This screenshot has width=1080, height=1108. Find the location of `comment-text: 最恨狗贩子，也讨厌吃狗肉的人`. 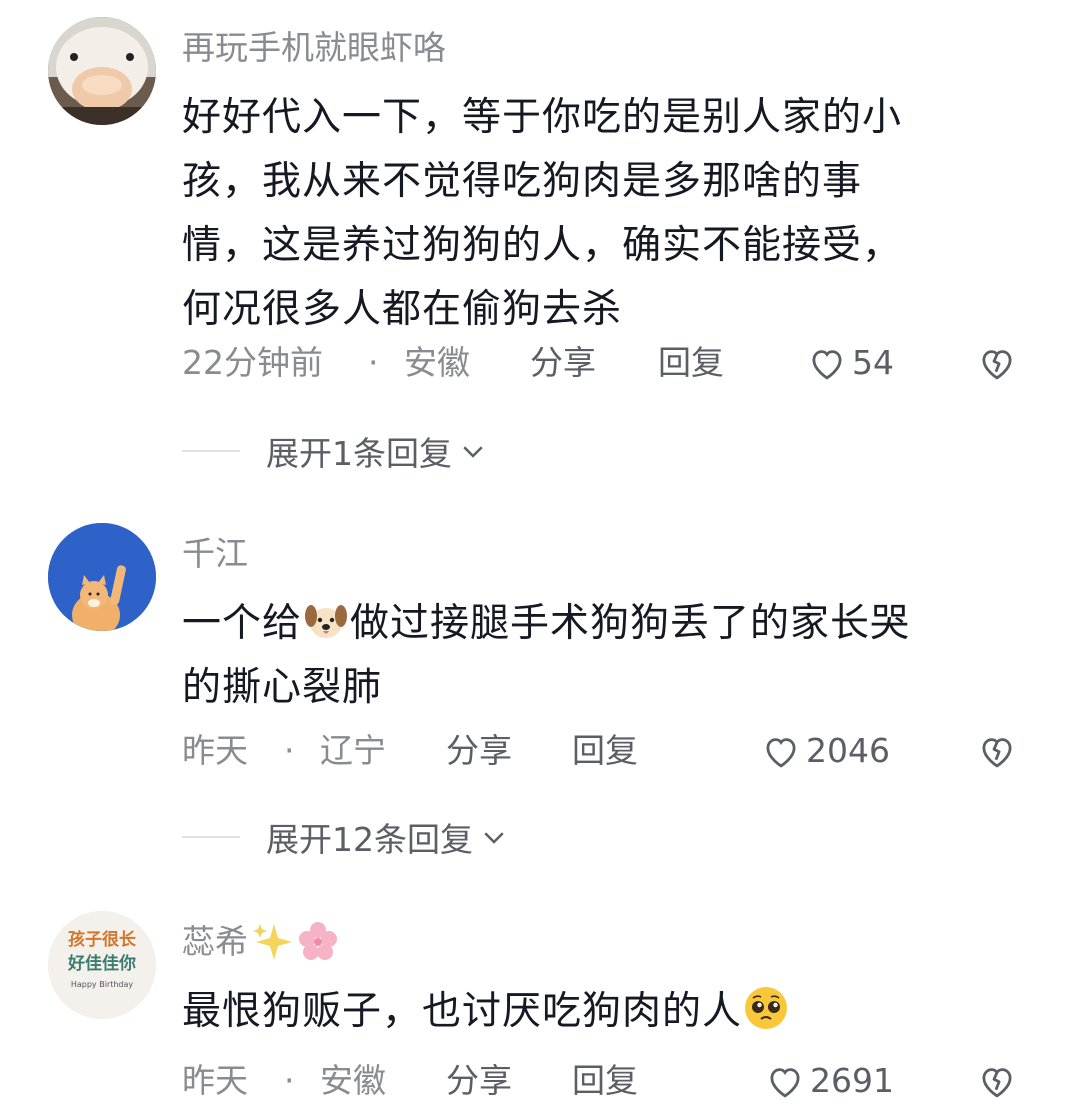

comment-text: 最恨狗贩子，也讨厌吃狗肉的人 is located at coordinates (602, 1012).